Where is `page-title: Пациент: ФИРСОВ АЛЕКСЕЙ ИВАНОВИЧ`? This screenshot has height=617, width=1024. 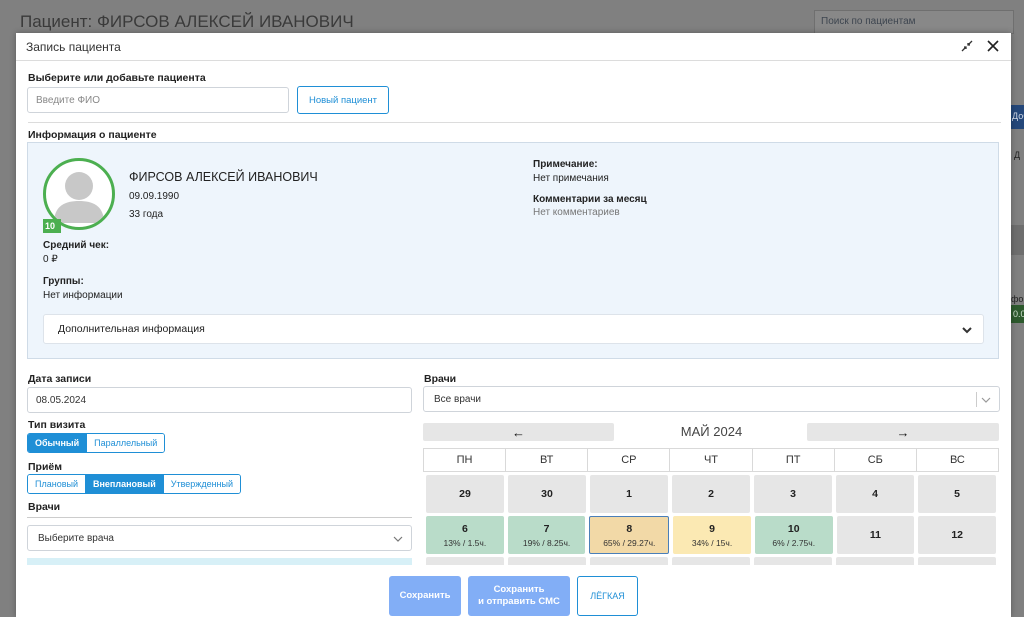
page-title: Пациент: ФИРСОВ АЛЕКСЕЙ ИВАНОВИЧ is located at coordinates (187, 21).